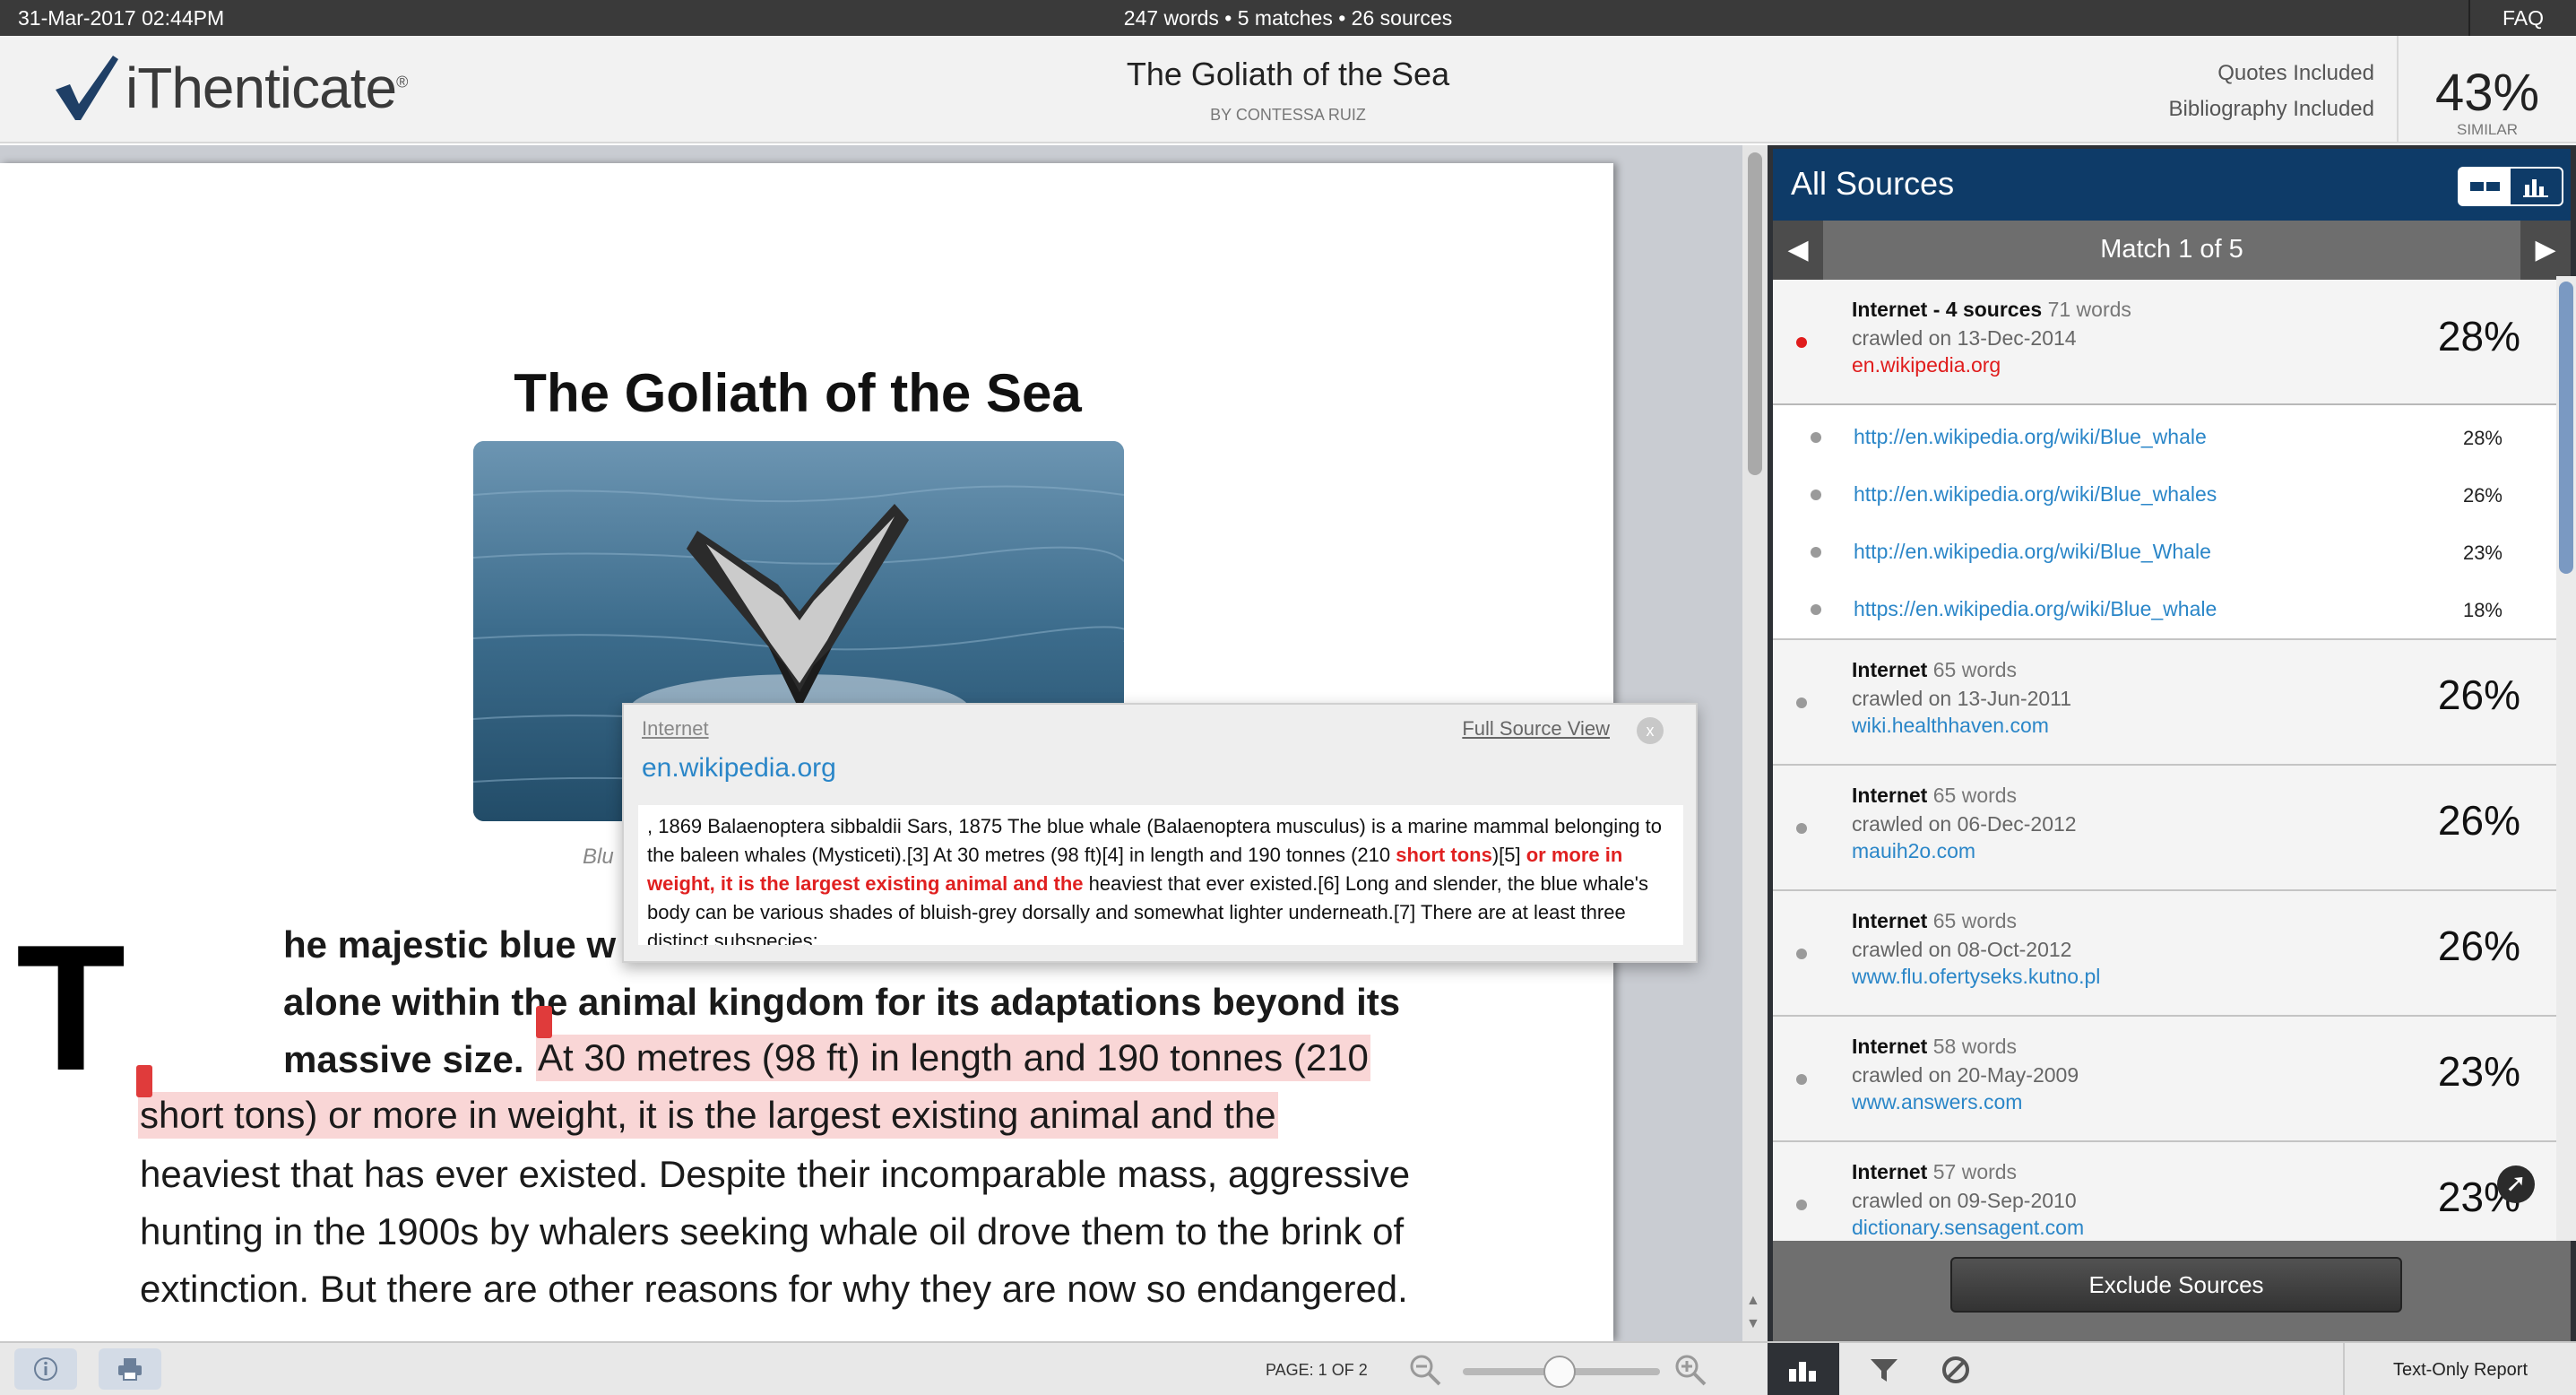 The height and width of the screenshot is (1395, 2576). Describe the element at coordinates (544, 1022) in the screenshot. I see `match-start-marker` at that location.